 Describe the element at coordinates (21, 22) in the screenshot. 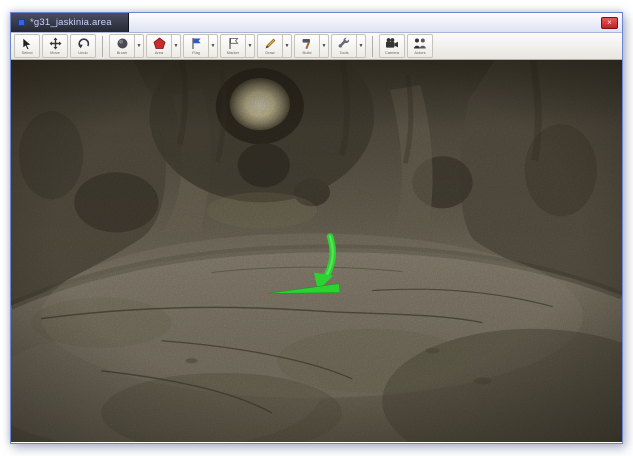

I see `file-icon` at that location.